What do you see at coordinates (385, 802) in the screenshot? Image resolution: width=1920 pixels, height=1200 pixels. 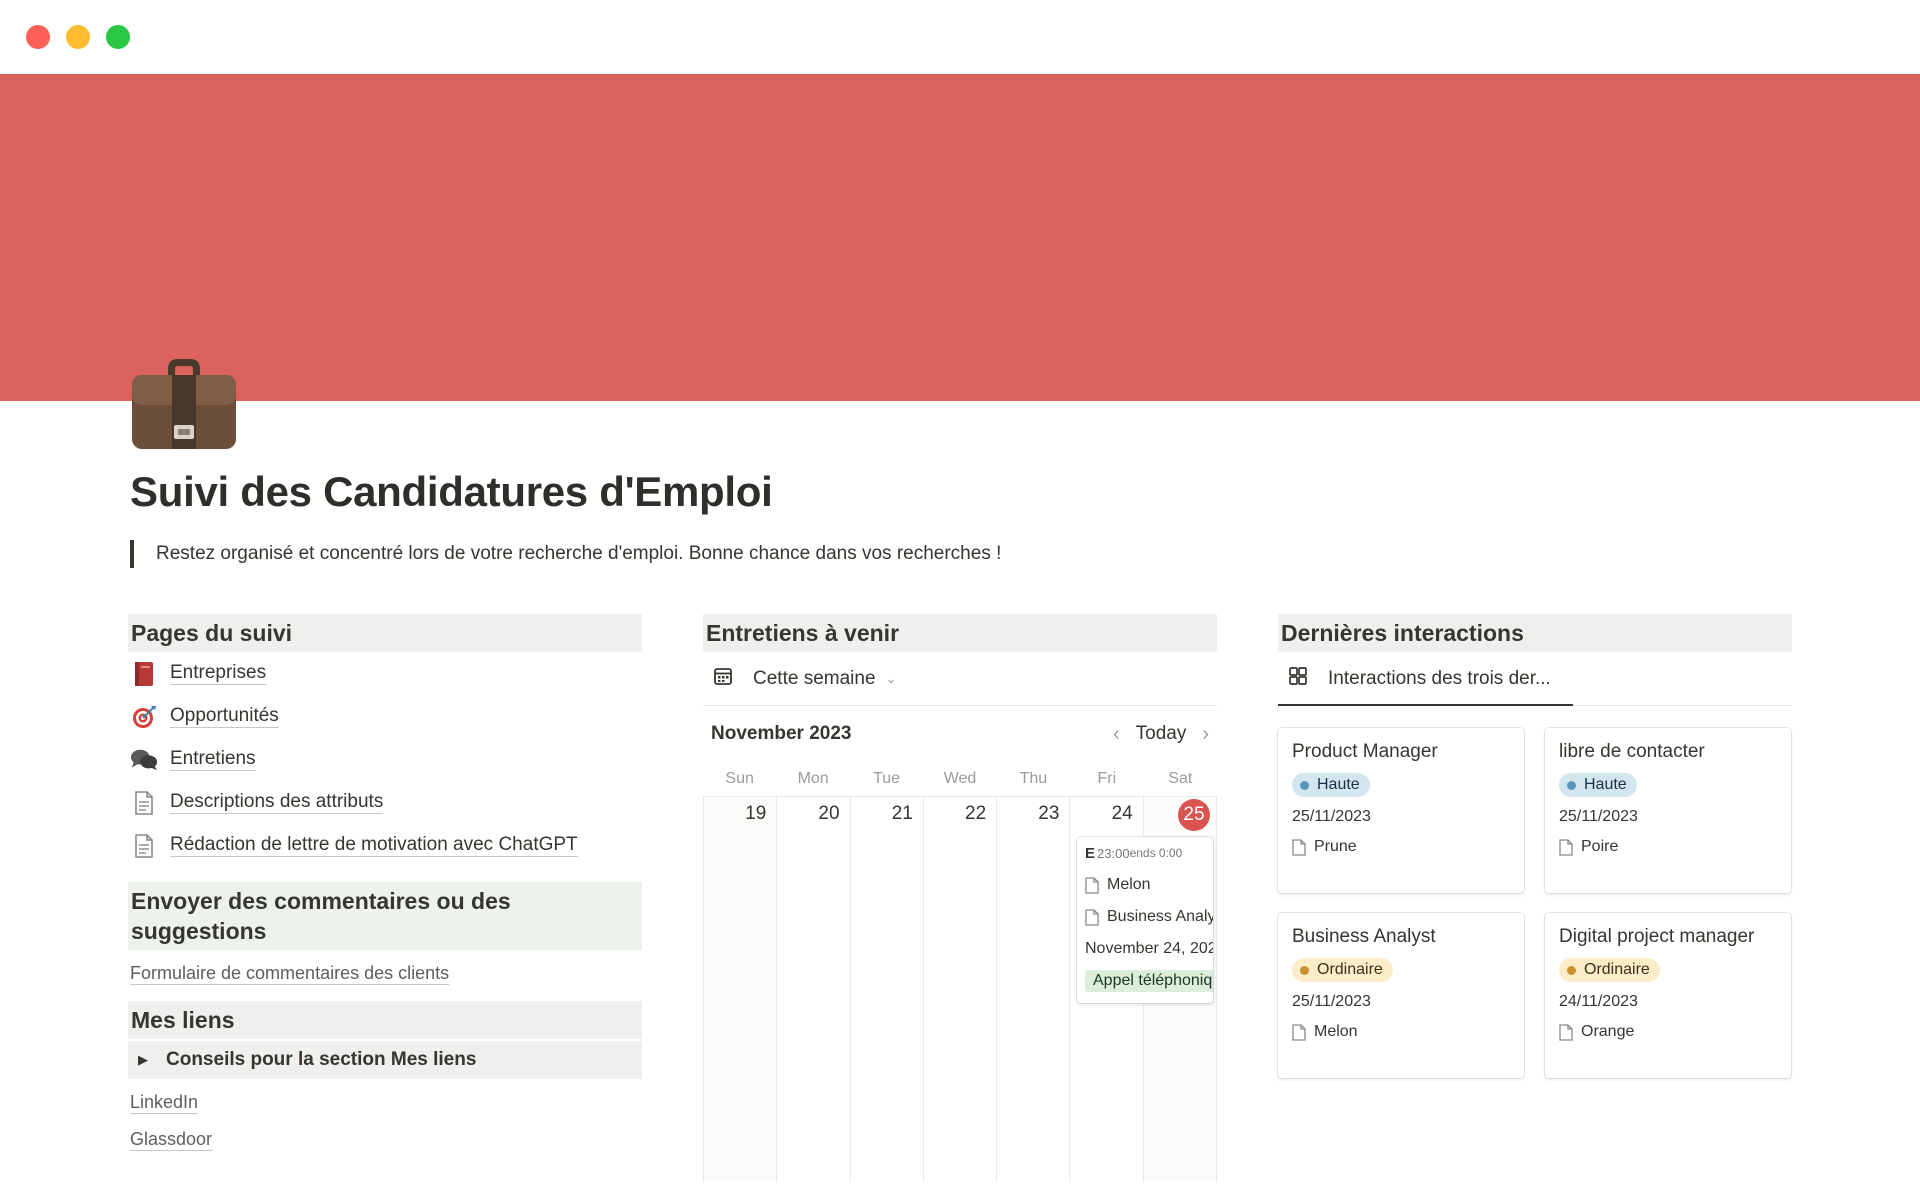 I see `nav-descriptions-attributs: Descriptions des attributs` at bounding box center [385, 802].